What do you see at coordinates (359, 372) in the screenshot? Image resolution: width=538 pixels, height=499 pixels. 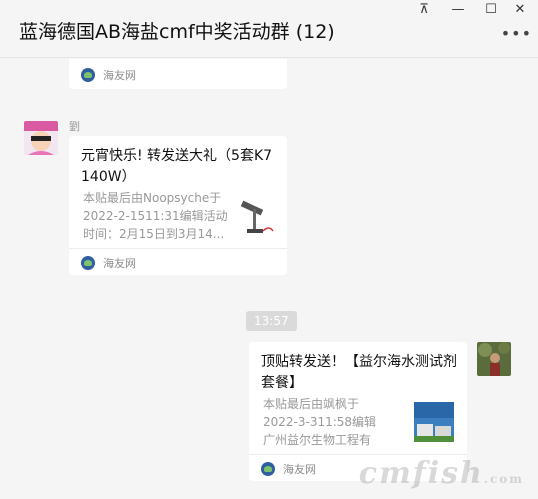 I see `card-title: 顶贴转发送！【益尔海水测试剂套餐】` at bounding box center [359, 372].